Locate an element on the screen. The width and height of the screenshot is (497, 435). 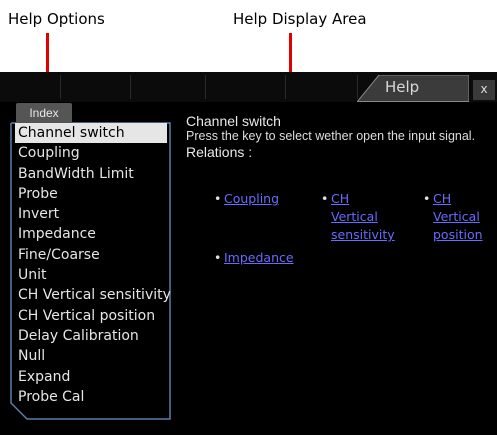
help-topic-title: Channel switch is located at coordinates (233, 121).